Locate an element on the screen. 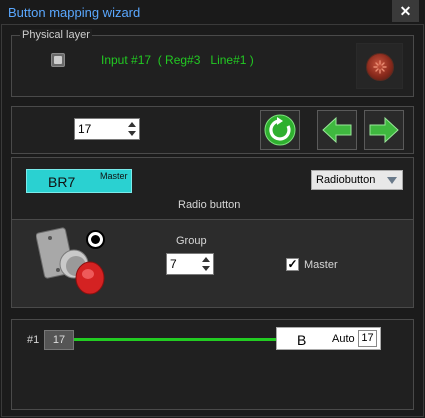  type-caption: Radio button is located at coordinates (209, 205).